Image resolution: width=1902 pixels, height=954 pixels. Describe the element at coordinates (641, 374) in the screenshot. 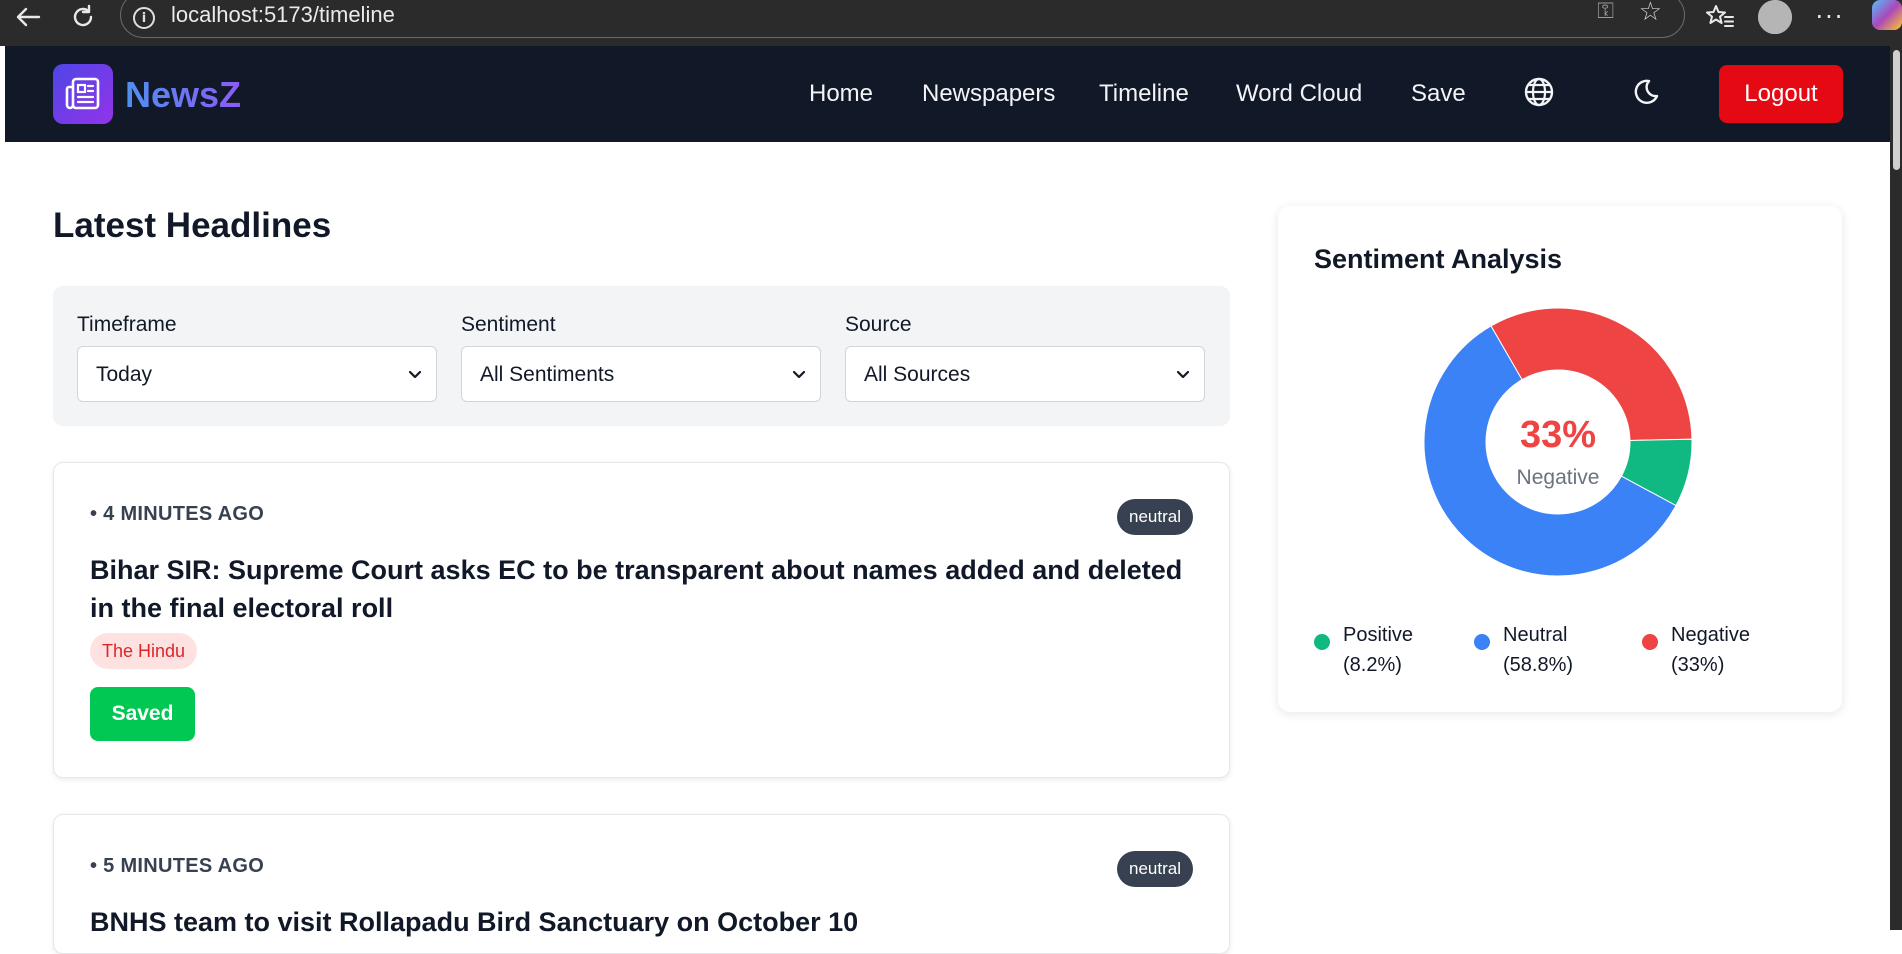

I see `sentiment-select: All Sentiments` at that location.